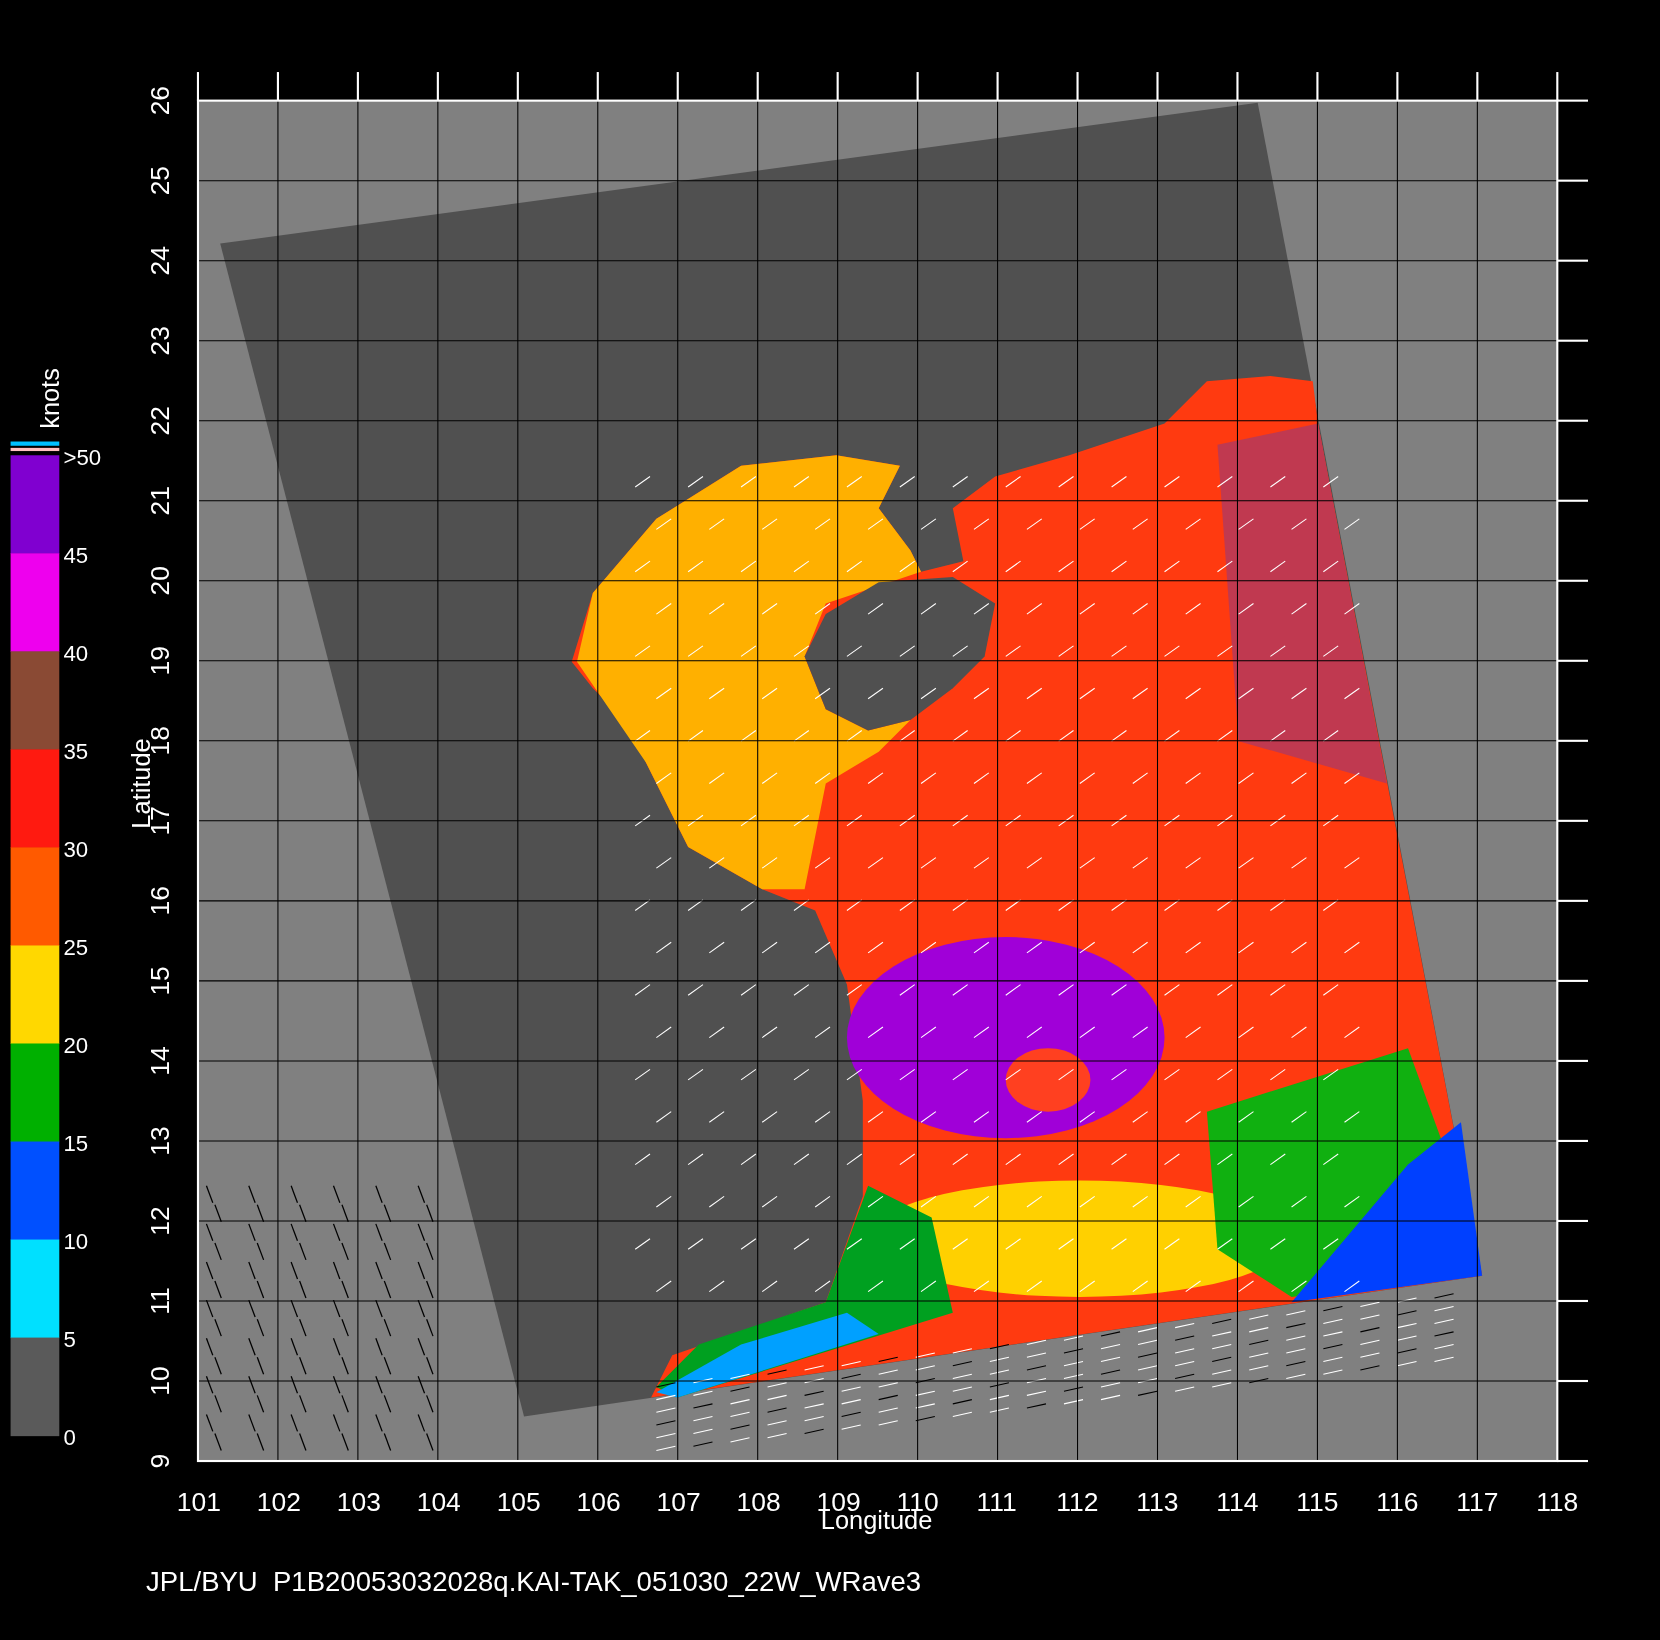  Describe the element at coordinates (1317, 1501) in the screenshot. I see `longitude-tick-label: 115` at that location.